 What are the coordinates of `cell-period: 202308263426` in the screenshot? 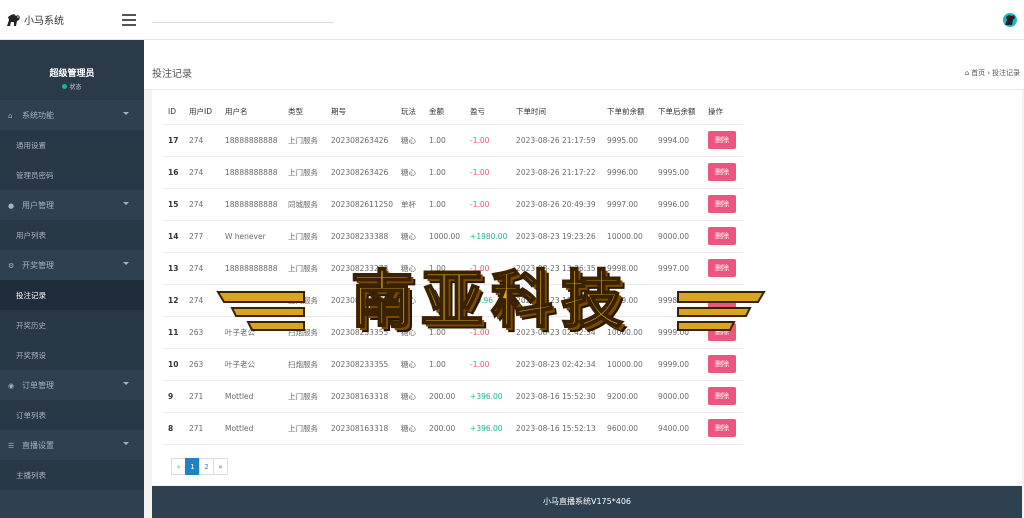 It's located at (362, 172).